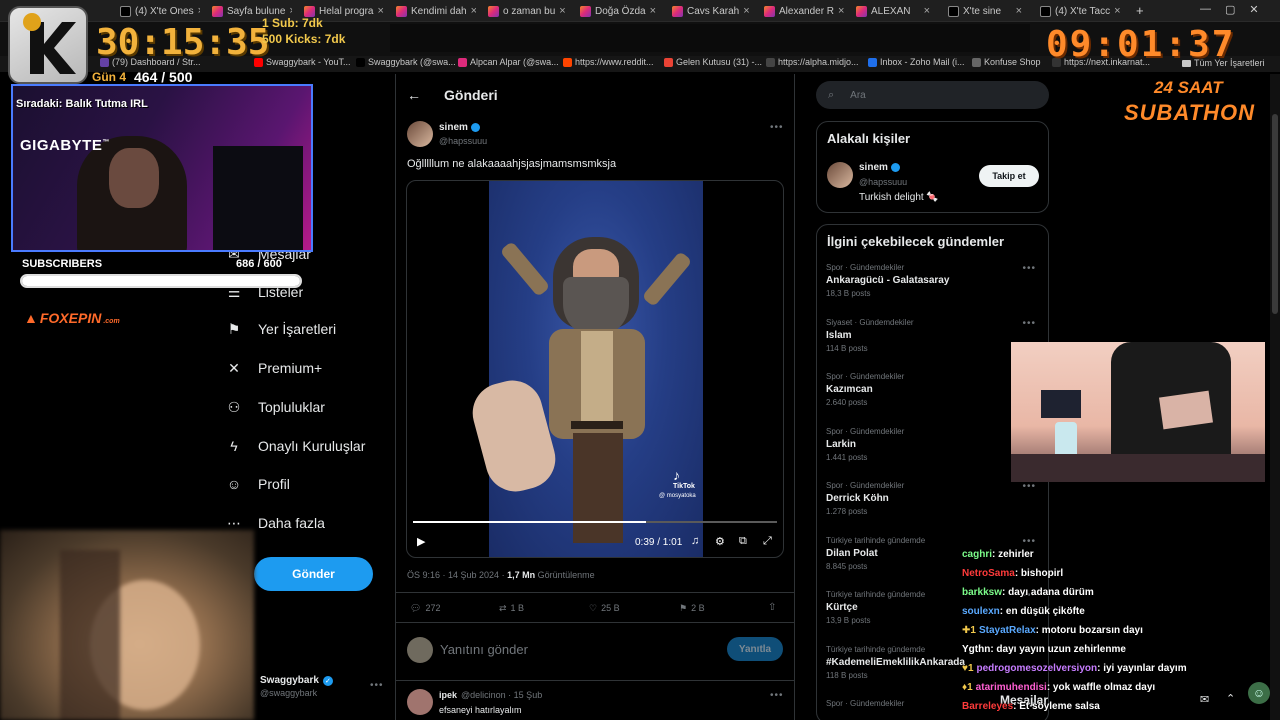 This screenshot has width=1280, height=720. I want to click on nav-item: ϟ Onaylı Kuruluşlar, so click(295, 446).